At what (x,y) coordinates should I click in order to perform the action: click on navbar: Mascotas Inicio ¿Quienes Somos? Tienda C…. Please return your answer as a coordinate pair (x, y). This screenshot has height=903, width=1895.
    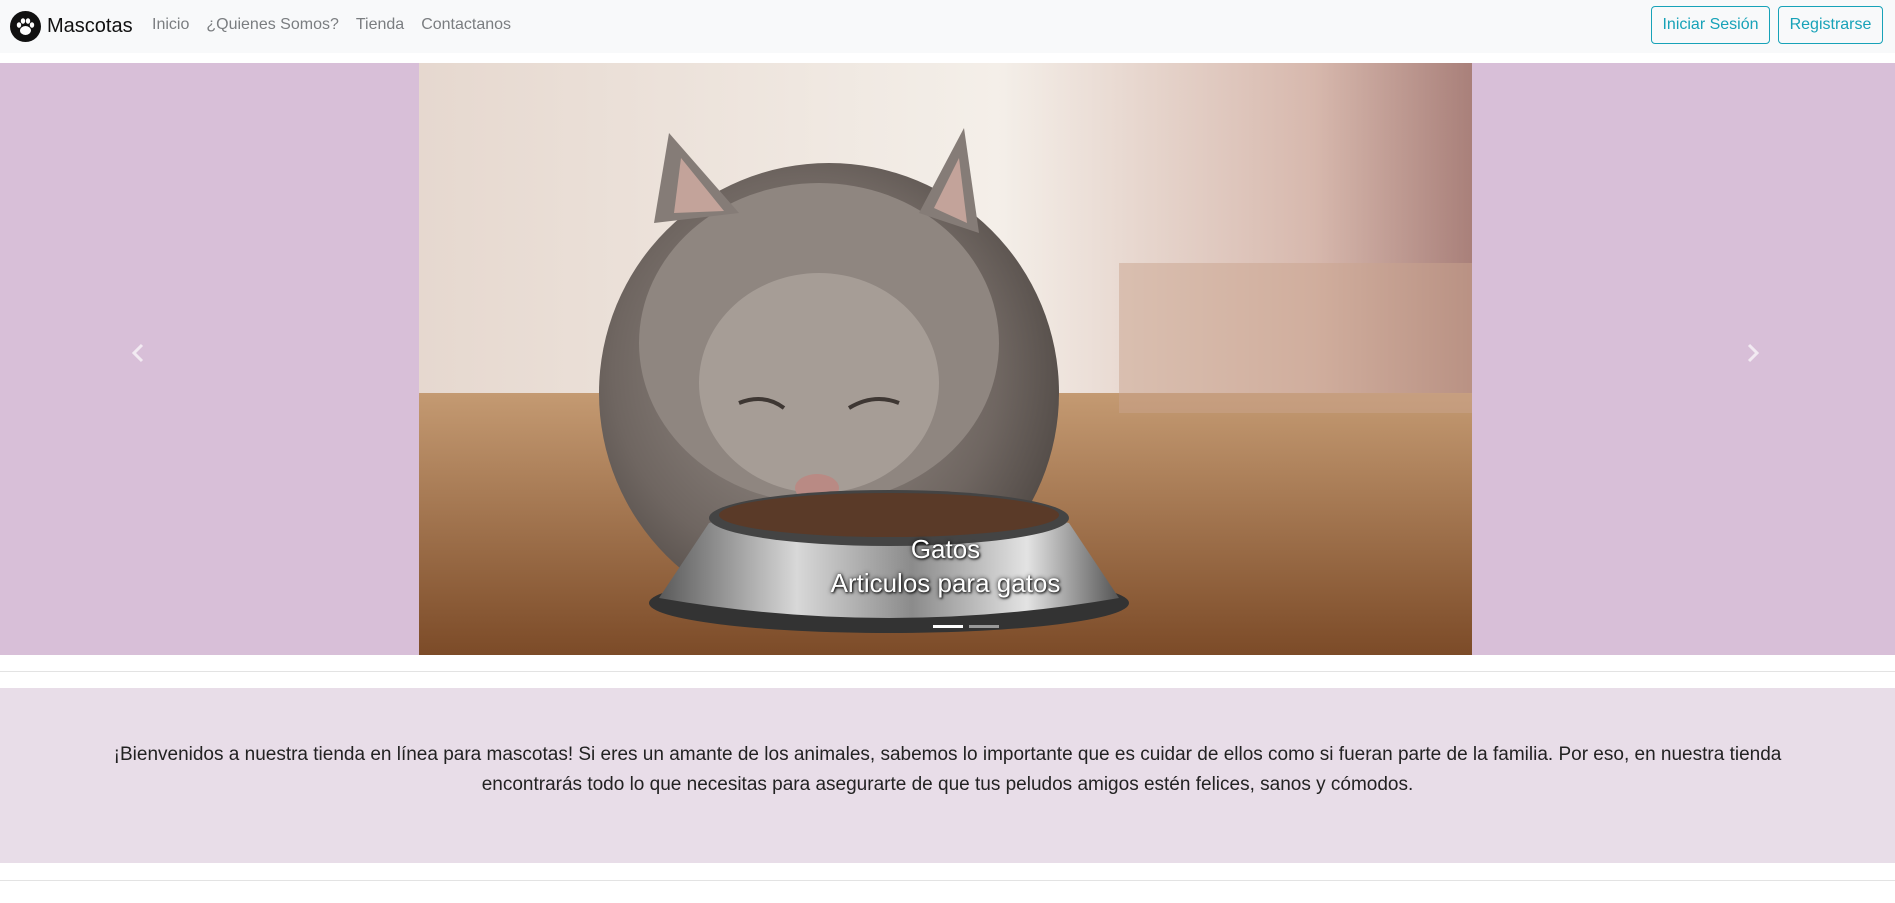
    Looking at the image, I should click on (947, 26).